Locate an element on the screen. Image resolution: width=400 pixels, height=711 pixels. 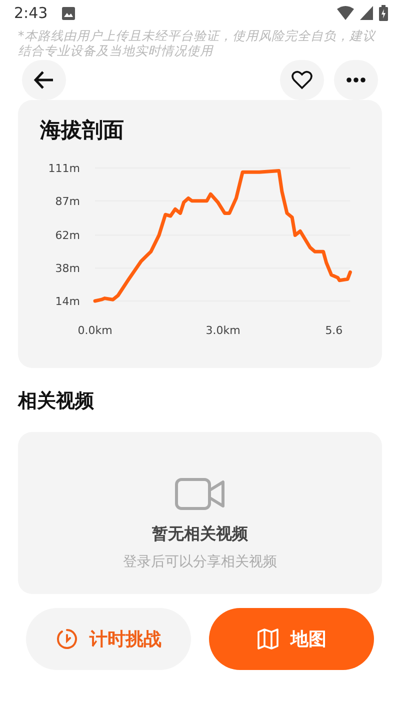
y-axis-label: 62m is located at coordinates (67, 235).